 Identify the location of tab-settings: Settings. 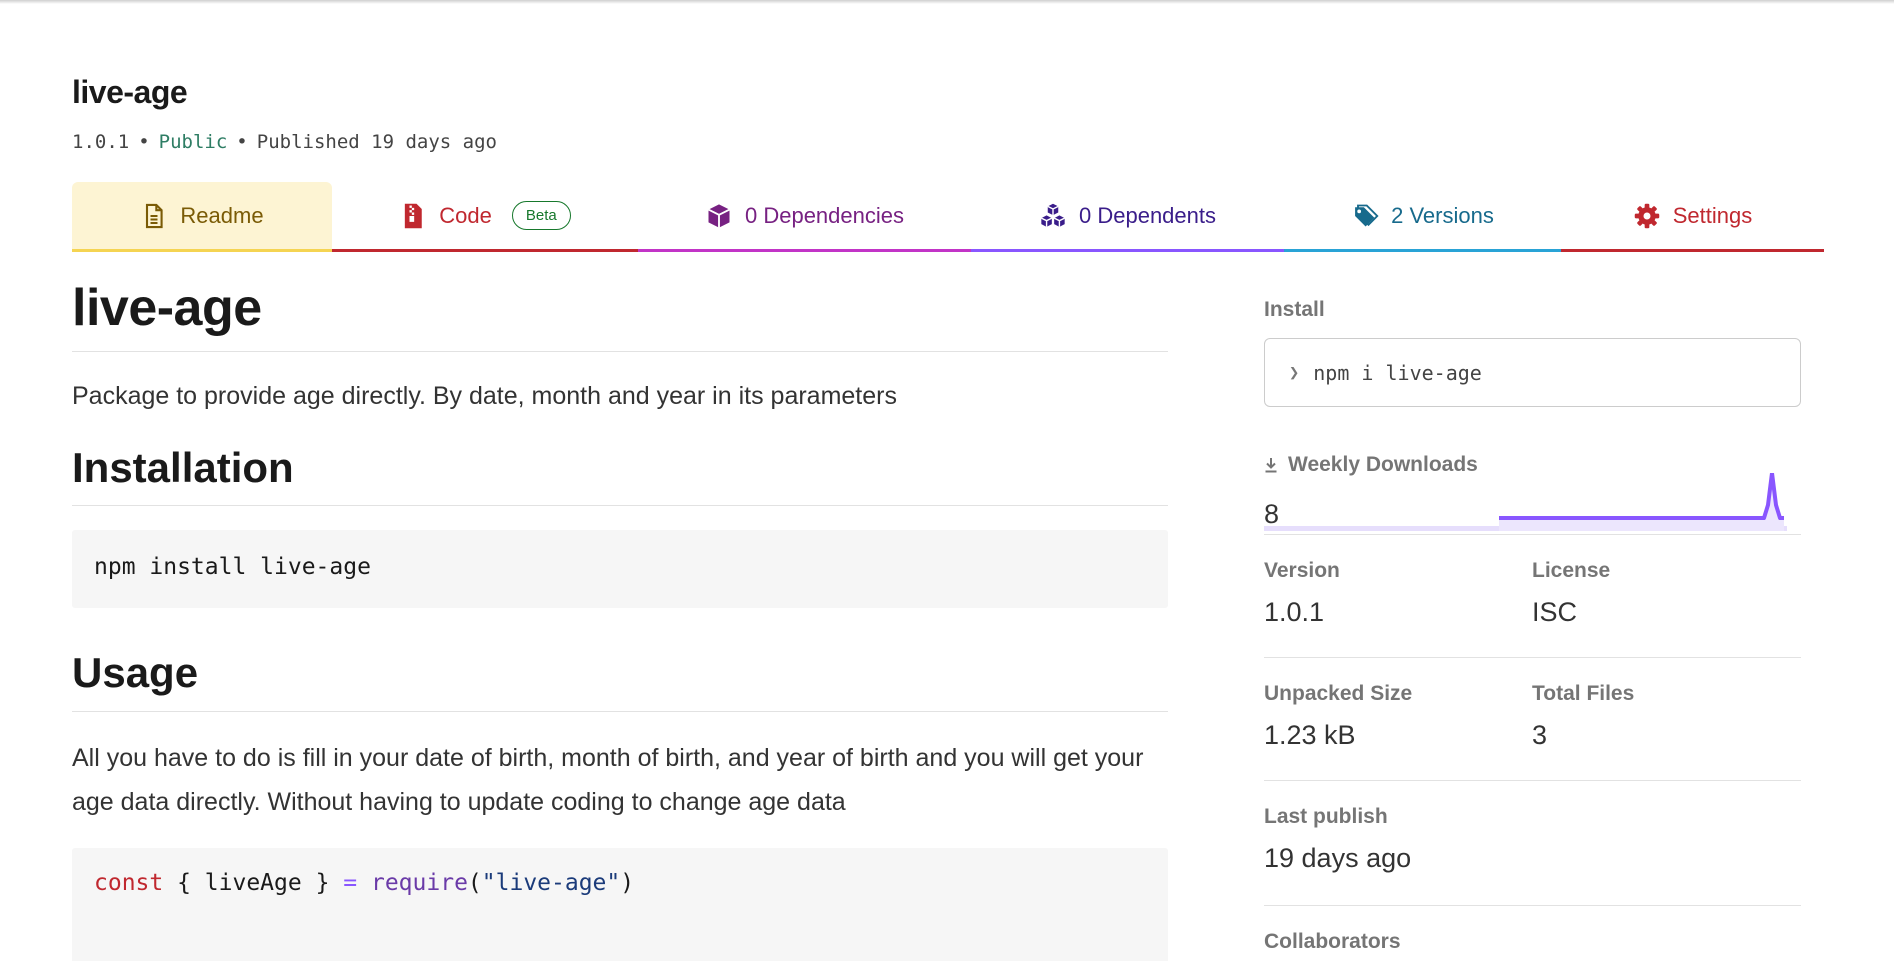
(1692, 217).